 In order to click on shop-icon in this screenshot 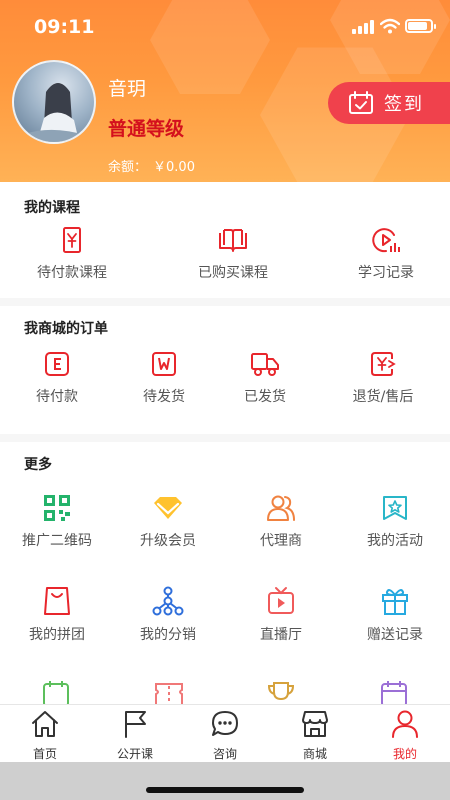, I will do `click(315, 724)`.